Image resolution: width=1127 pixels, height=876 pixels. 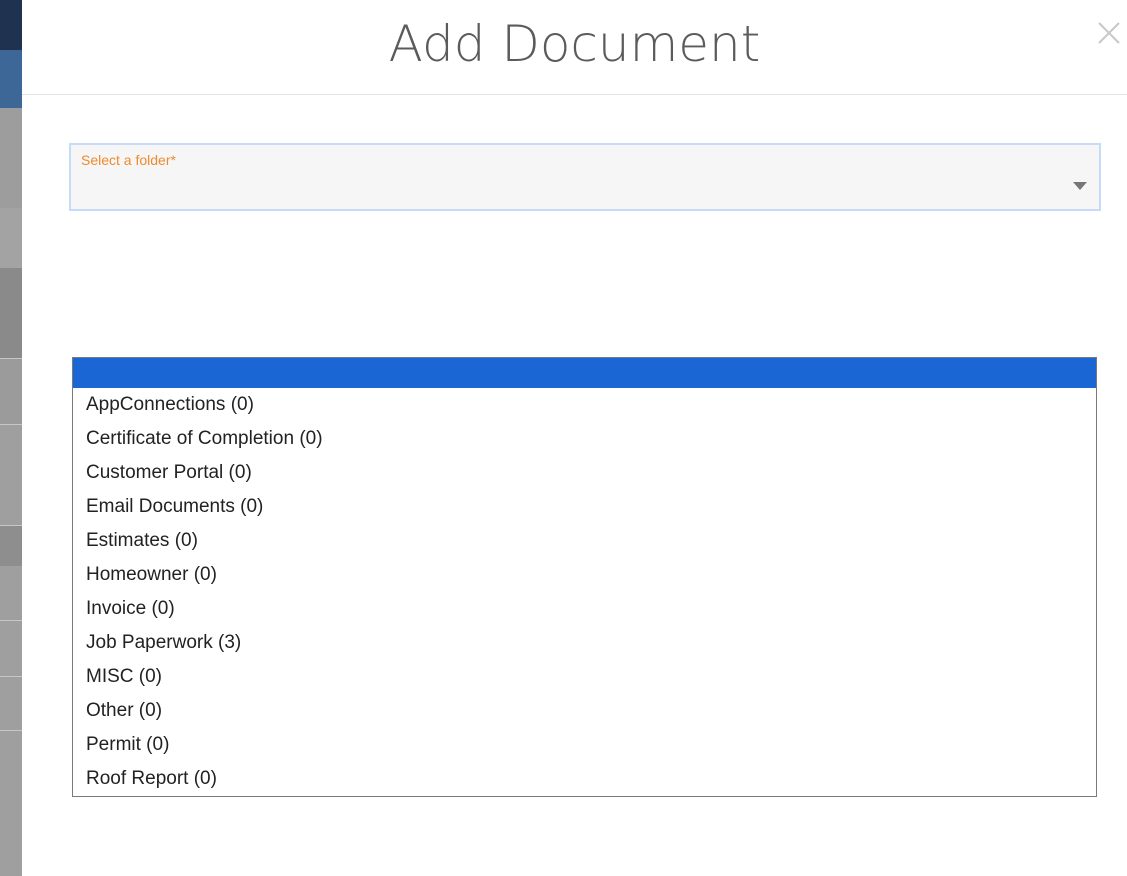 What do you see at coordinates (584, 643) in the screenshot?
I see `folder-option: Job Paperwork (3)` at bounding box center [584, 643].